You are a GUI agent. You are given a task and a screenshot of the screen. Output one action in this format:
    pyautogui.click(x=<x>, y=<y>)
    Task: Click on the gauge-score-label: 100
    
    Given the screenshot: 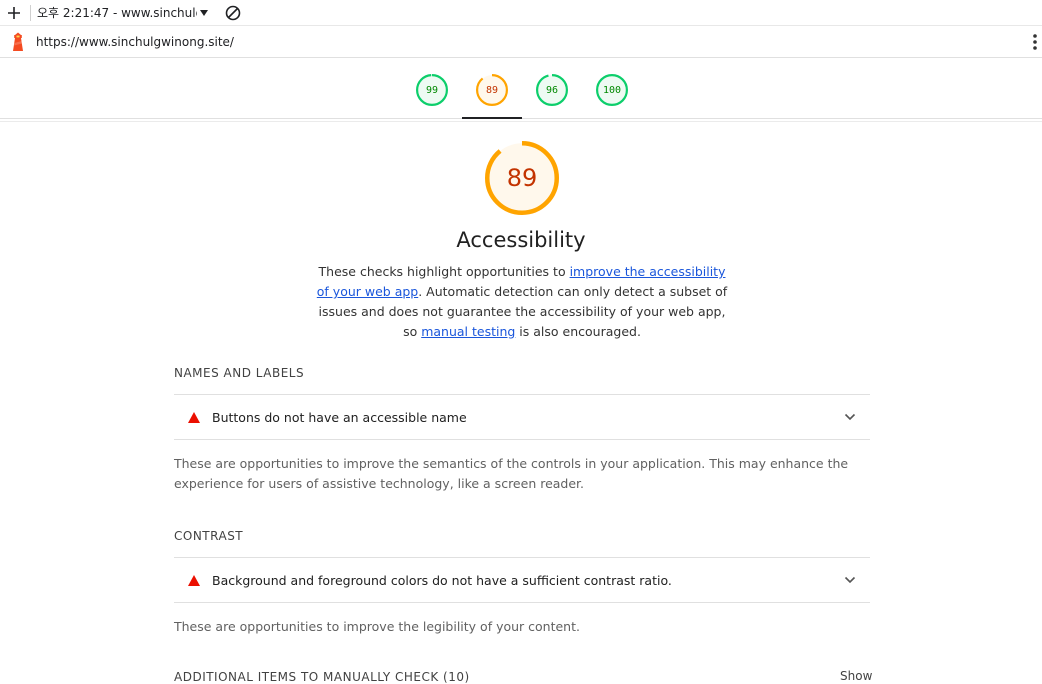 What is the action you would take?
    pyautogui.click(x=612, y=90)
    